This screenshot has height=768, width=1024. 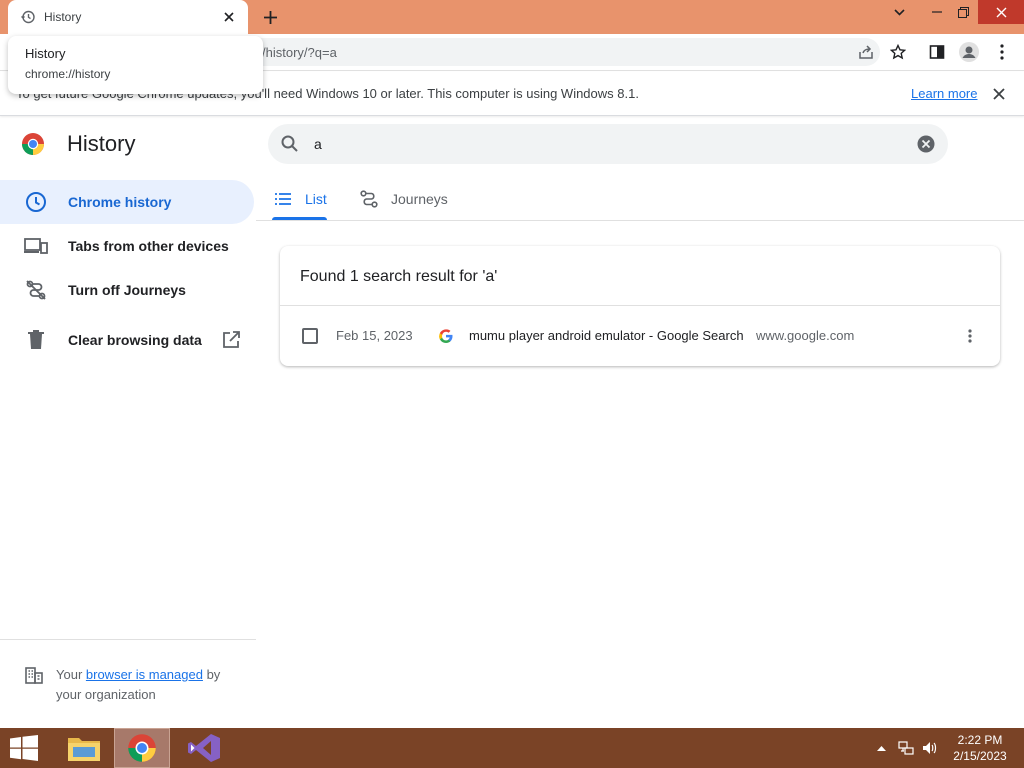 I want to click on list-icon, so click(x=283, y=199).